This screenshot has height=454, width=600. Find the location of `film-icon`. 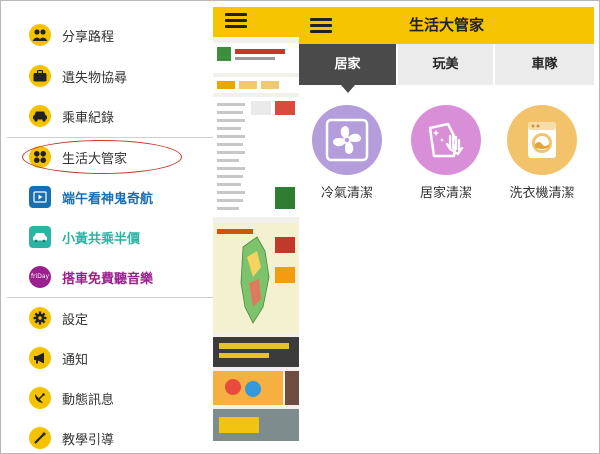

film-icon is located at coordinates (40, 197).